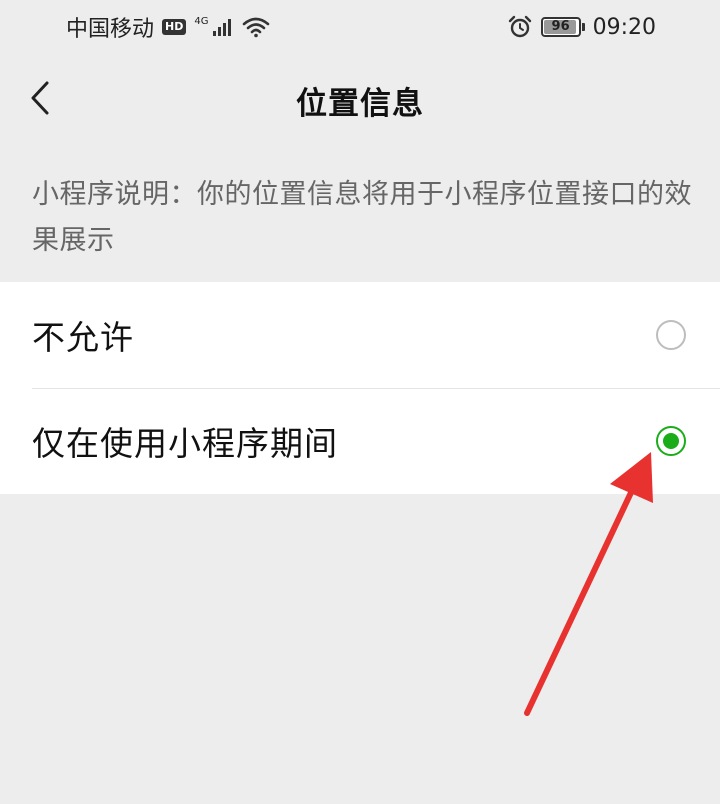 The width and height of the screenshot is (720, 804). What do you see at coordinates (360, 441) in the screenshot?
I see `option-while-using: 仅在使用小程序期间` at bounding box center [360, 441].